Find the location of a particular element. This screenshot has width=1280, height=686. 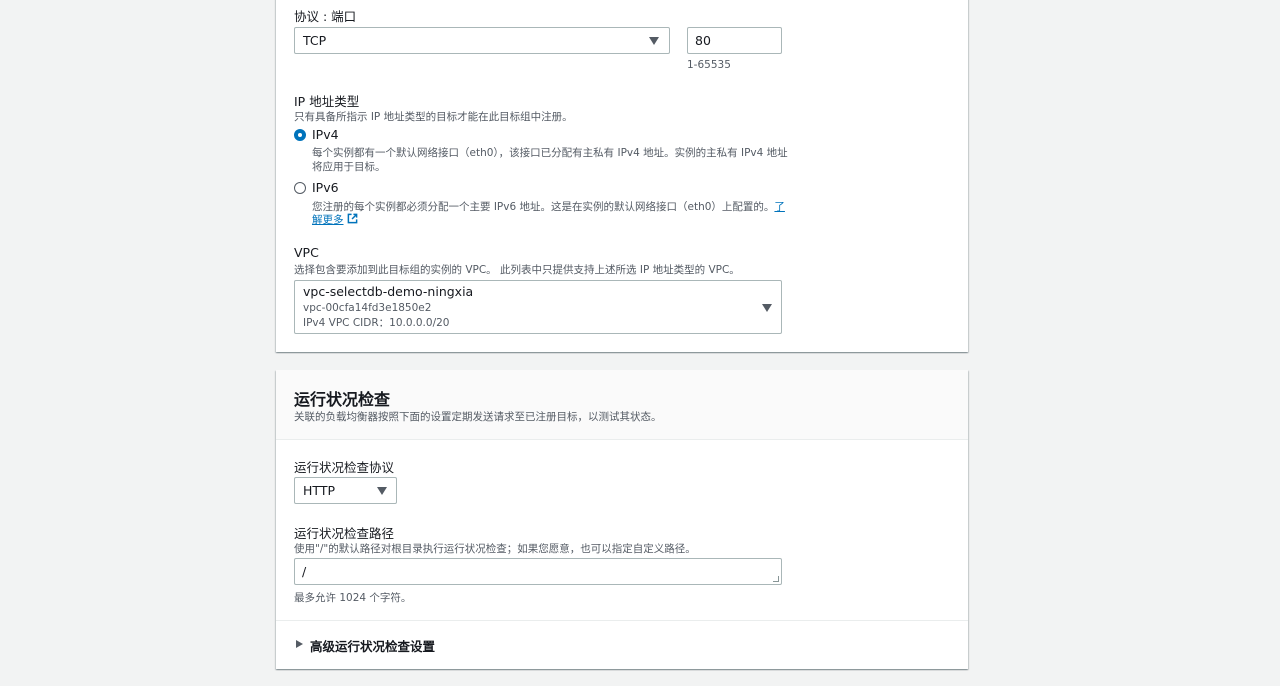

health-check-protocol-label: 运行状况检查协议 is located at coordinates (344, 467).